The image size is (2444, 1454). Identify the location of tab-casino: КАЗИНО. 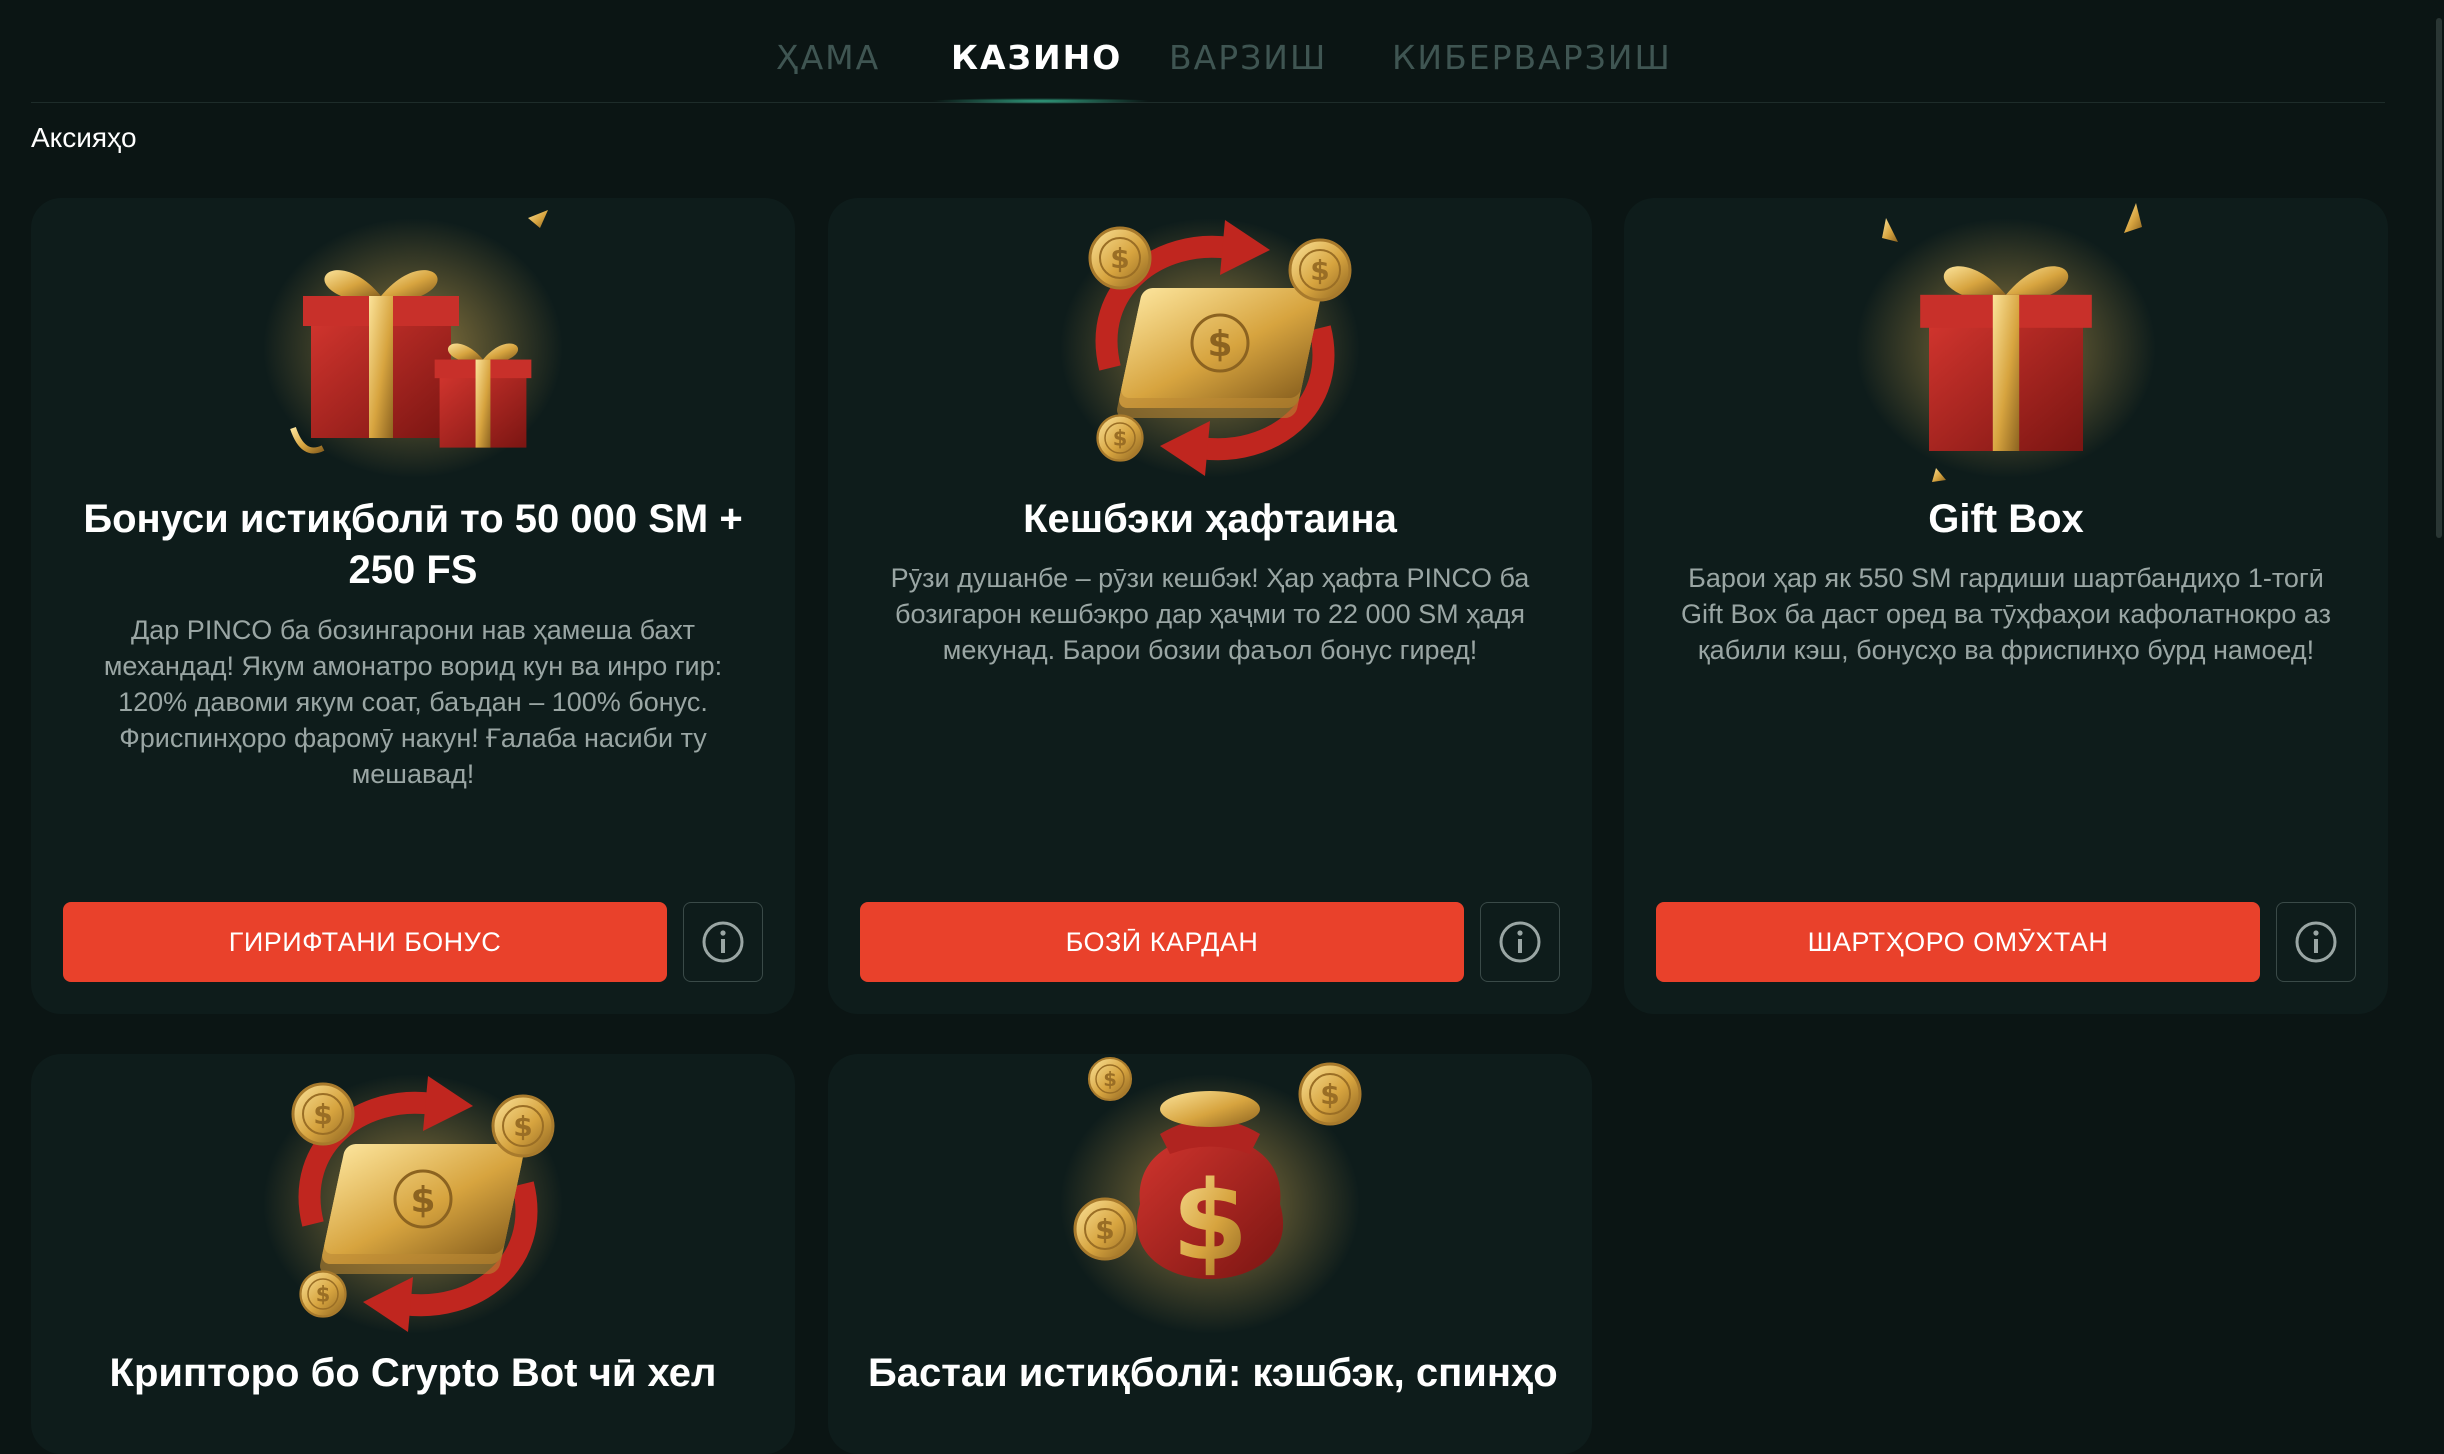
(1036, 57).